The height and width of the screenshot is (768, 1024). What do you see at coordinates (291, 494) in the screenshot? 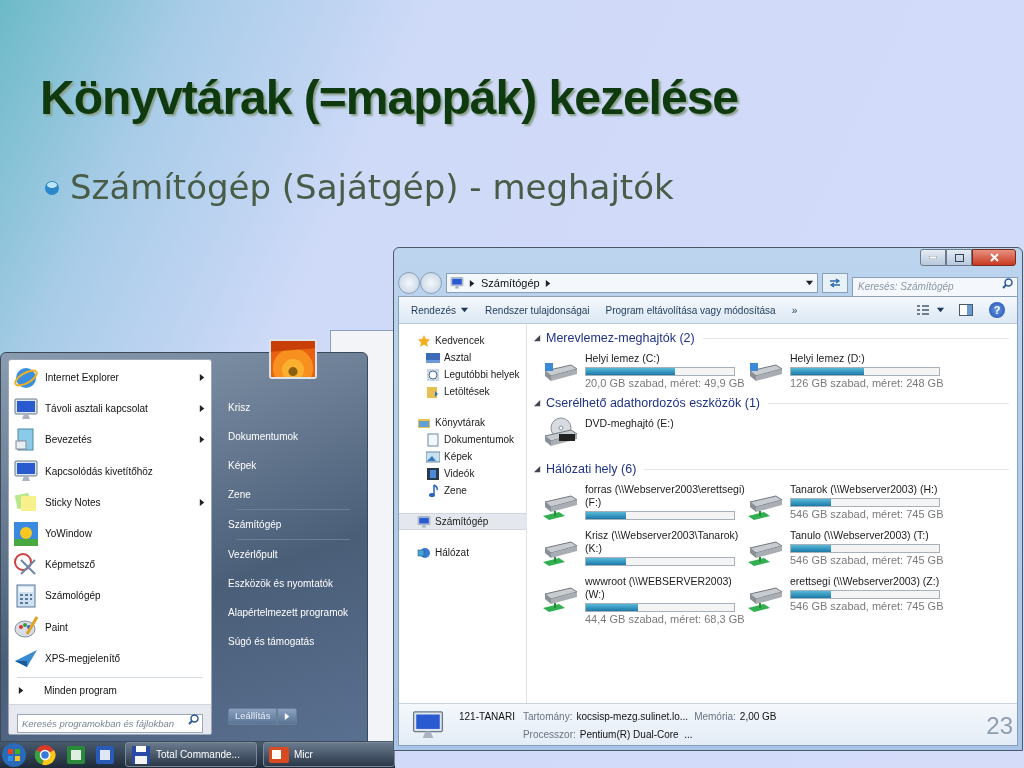
I see `place-link: Zene` at bounding box center [291, 494].